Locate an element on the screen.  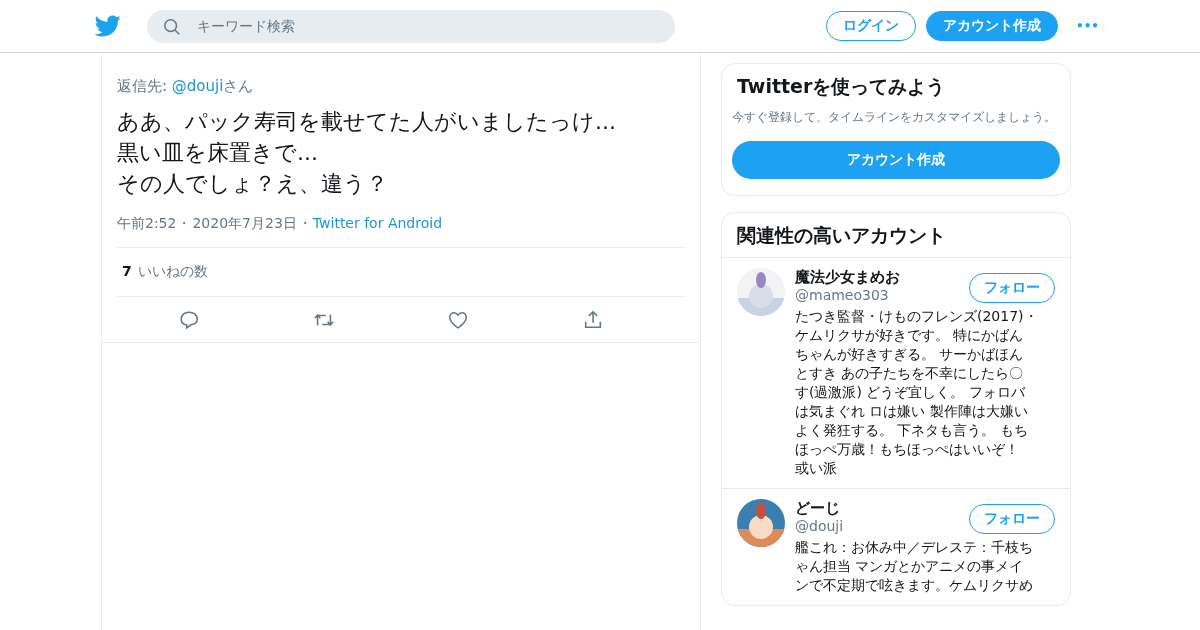
reply-to-text: 返信先: @doujiさん is located at coordinates (186, 86).